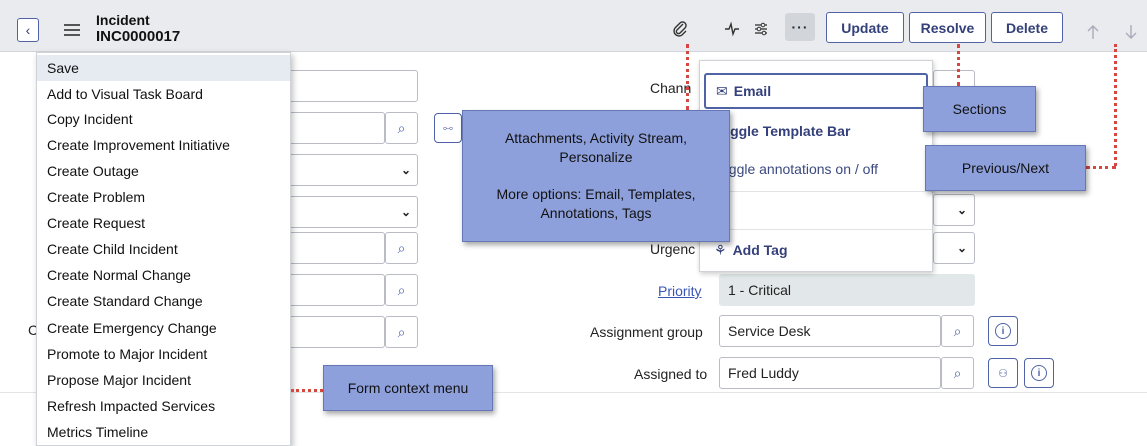 The height and width of the screenshot is (446, 1147). I want to click on context-menu-item: Create Standard Change, so click(163, 301).